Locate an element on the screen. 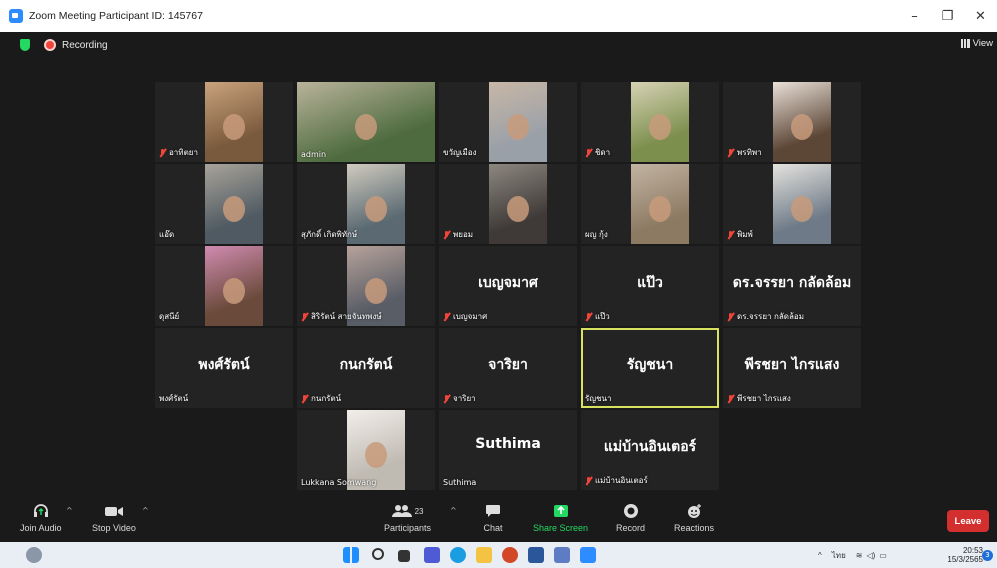 This screenshot has height=568, width=997. search-icon is located at coordinates (378, 554).